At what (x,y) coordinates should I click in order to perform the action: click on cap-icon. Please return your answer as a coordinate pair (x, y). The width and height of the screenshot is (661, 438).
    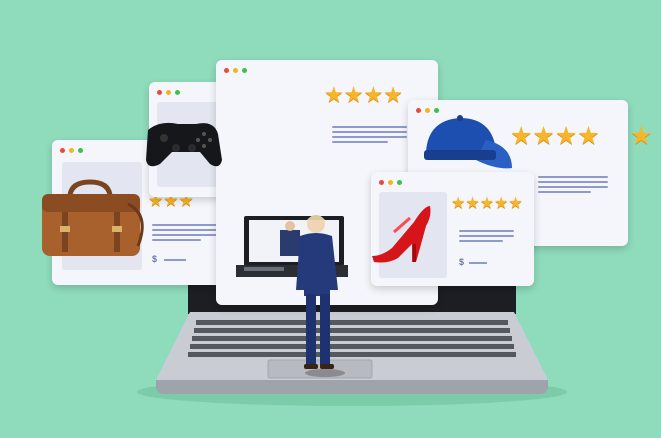
    Looking at the image, I should click on (468, 142).